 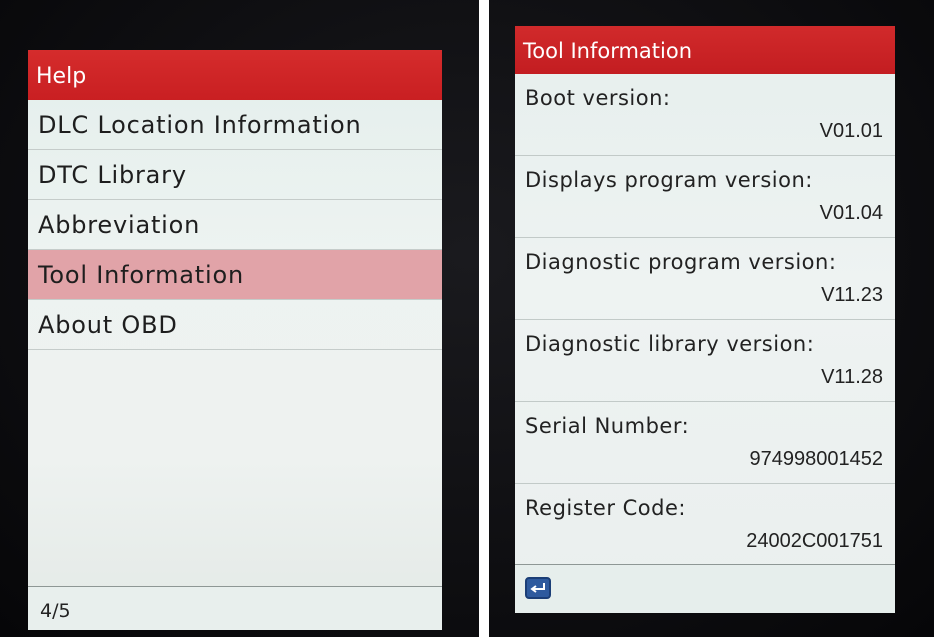 What do you see at coordinates (670, 344) in the screenshot?
I see `info-label: Diagnostic library version:` at bounding box center [670, 344].